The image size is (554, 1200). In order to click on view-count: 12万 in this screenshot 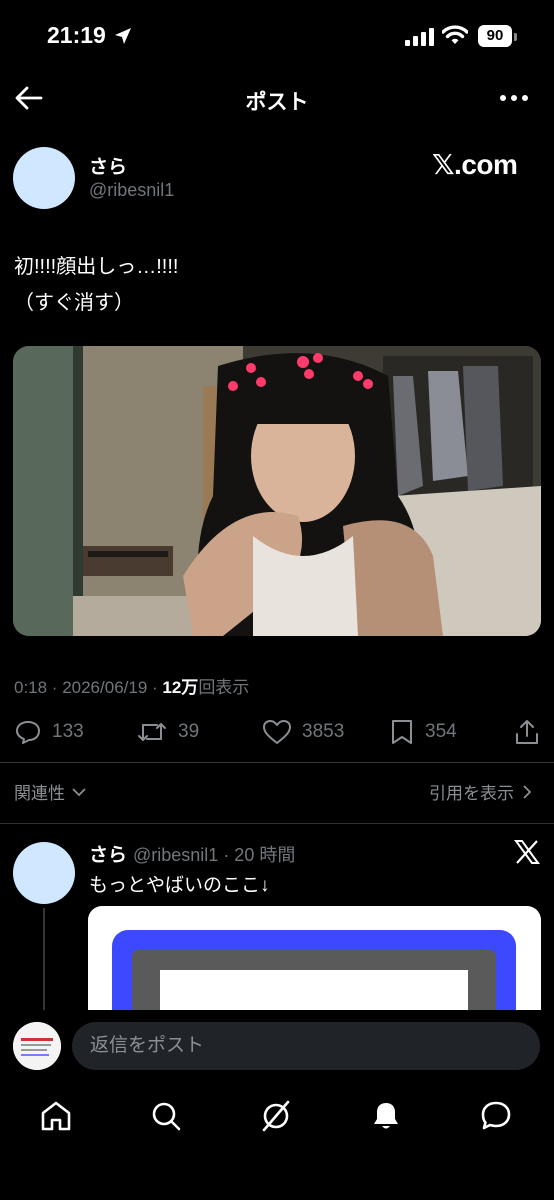, I will do `click(180, 687)`.